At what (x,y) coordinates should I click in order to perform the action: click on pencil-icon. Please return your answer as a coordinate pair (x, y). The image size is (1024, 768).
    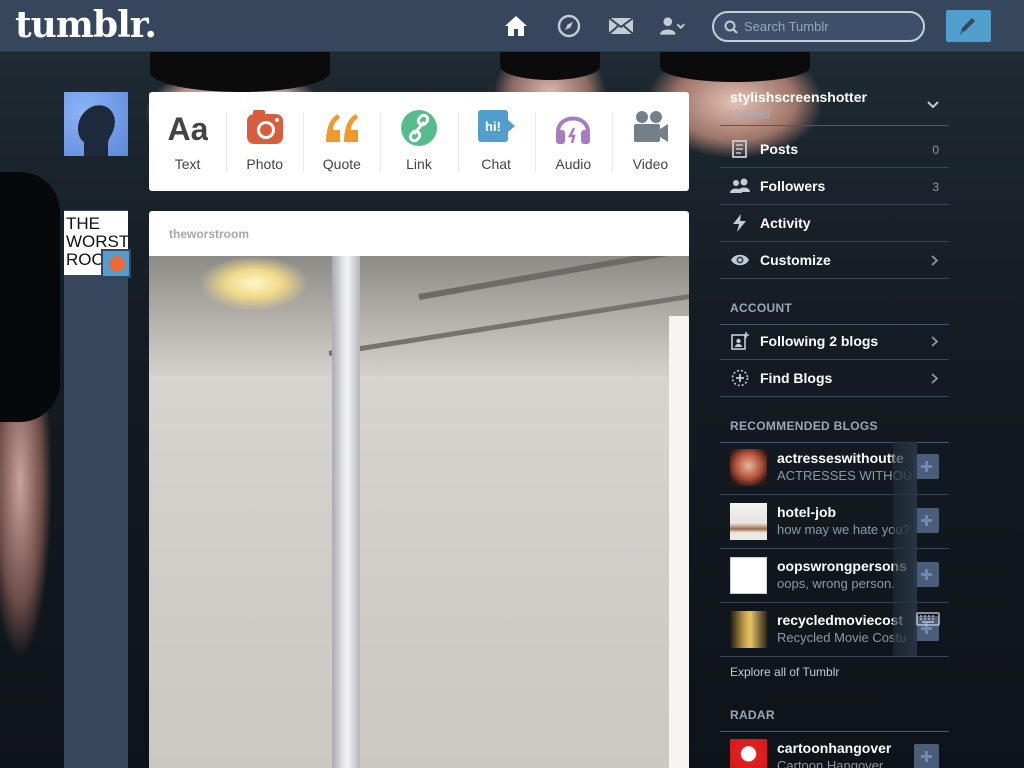
    Looking at the image, I should click on (967, 26).